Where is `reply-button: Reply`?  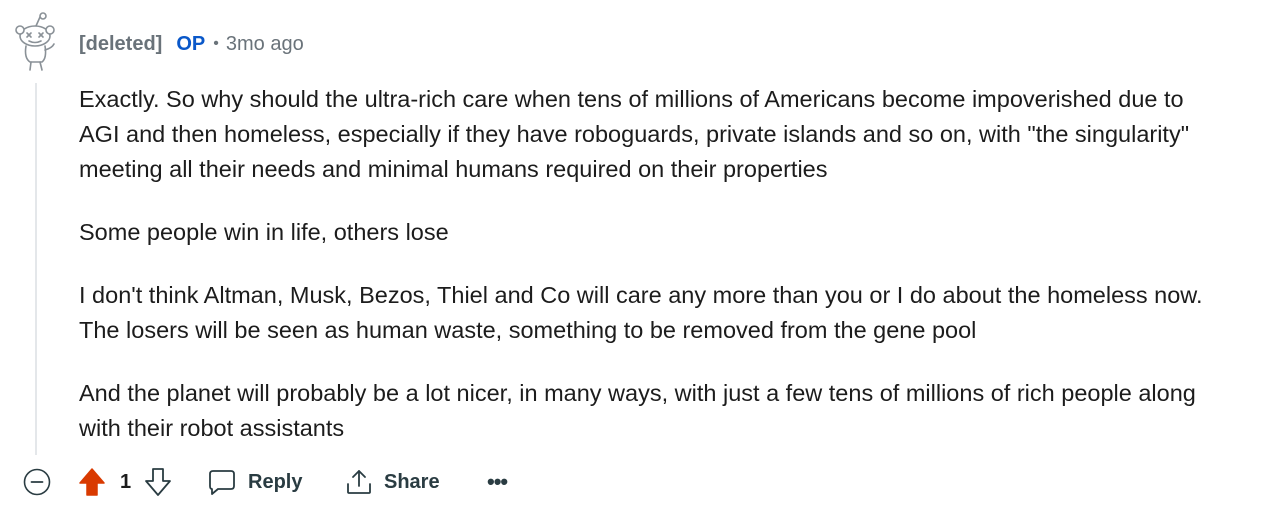 reply-button: Reply is located at coordinates (255, 482).